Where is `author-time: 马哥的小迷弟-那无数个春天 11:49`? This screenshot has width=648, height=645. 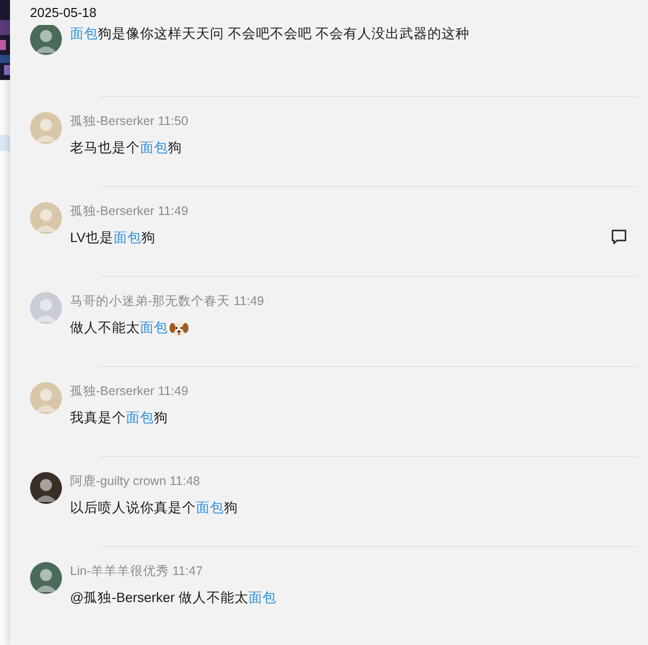
author-time: 马哥的小迷弟-那无数个春天 11:49 is located at coordinates (167, 301).